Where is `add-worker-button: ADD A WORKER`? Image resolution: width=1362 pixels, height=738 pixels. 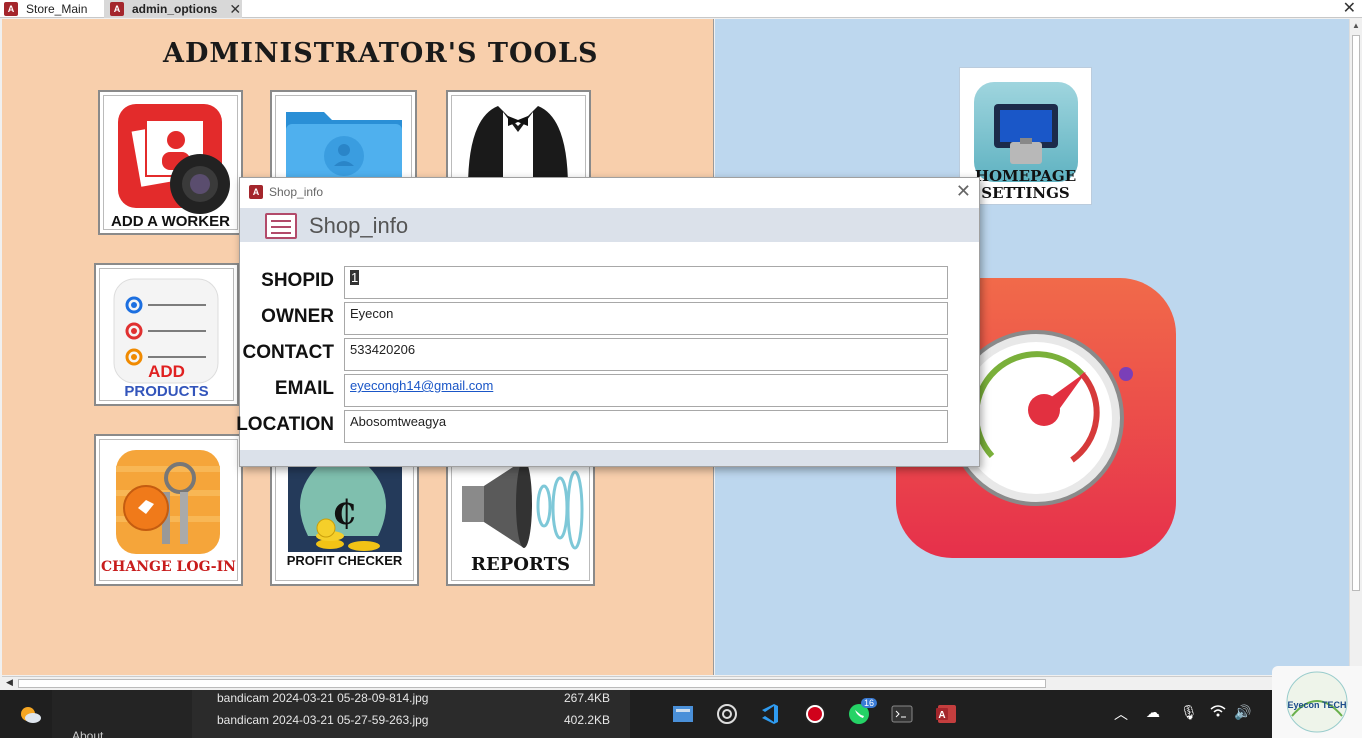 add-worker-button: ADD A WORKER is located at coordinates (170, 162).